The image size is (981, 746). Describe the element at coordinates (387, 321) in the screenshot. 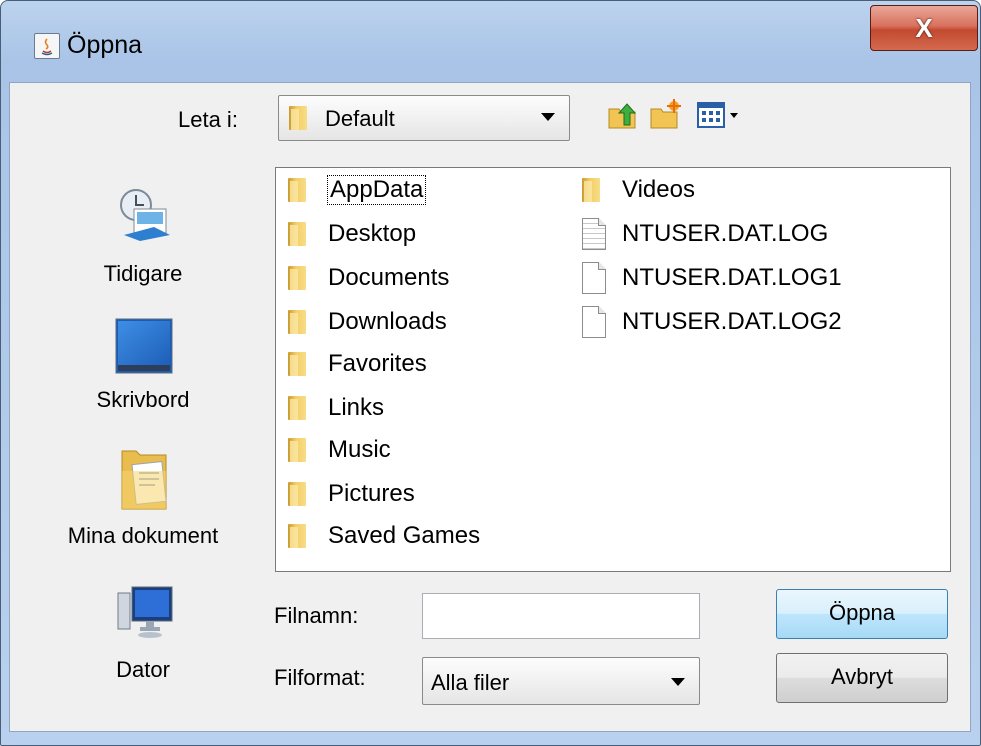

I see `file-name: Downloads` at that location.